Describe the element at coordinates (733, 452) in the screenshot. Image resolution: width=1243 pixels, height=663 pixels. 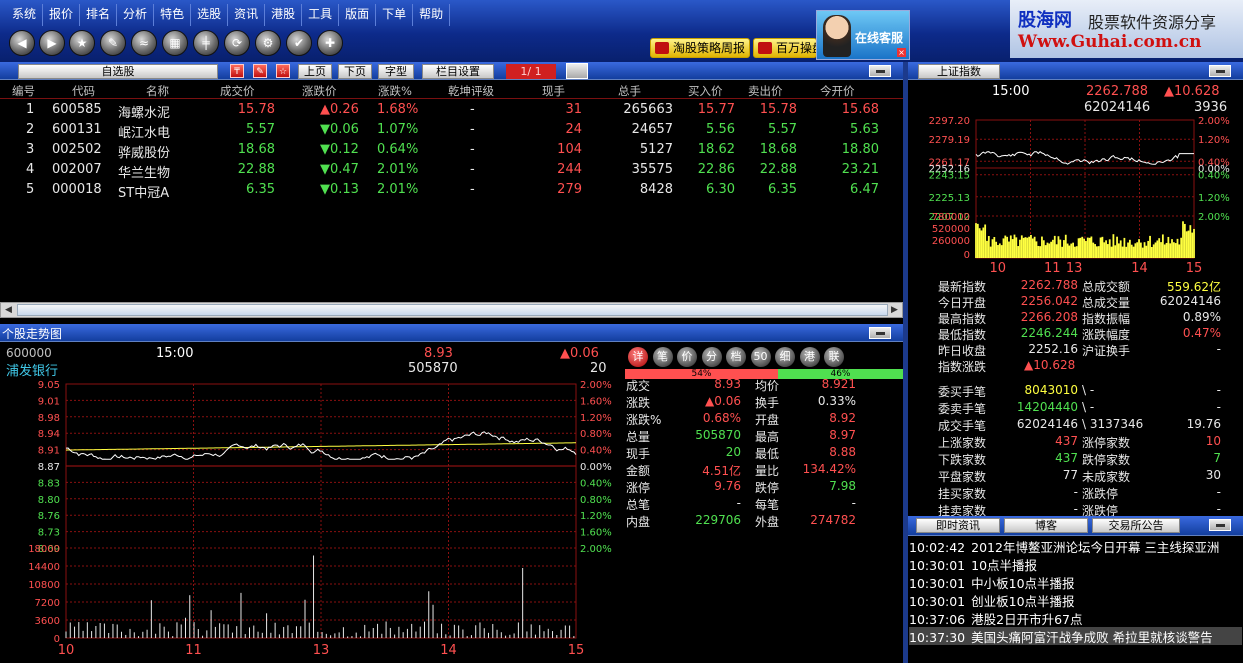
I see `detail-value: 20` at that location.